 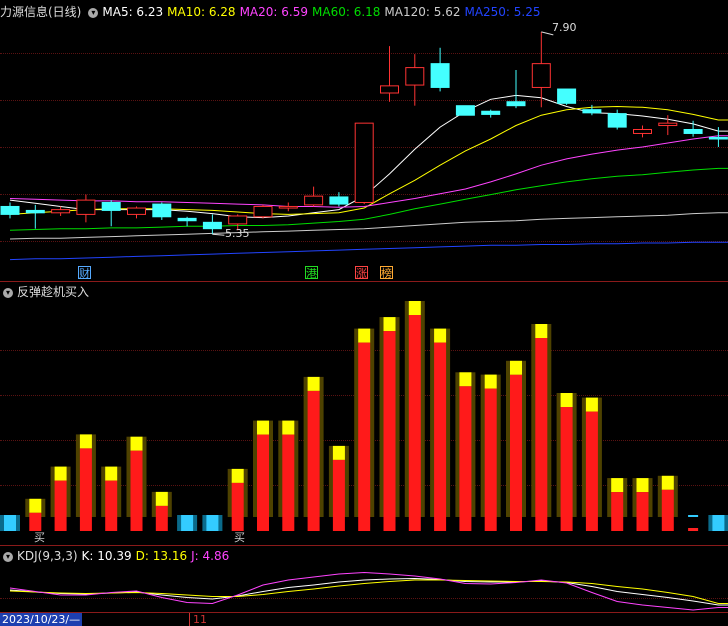 I want to click on panel-separator, so click(x=364, y=612).